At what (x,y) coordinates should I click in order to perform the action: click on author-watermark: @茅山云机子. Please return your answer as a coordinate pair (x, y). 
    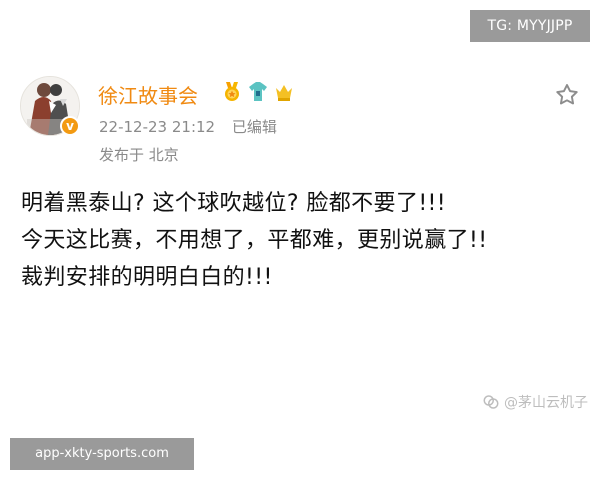
    Looking at the image, I should click on (535, 402).